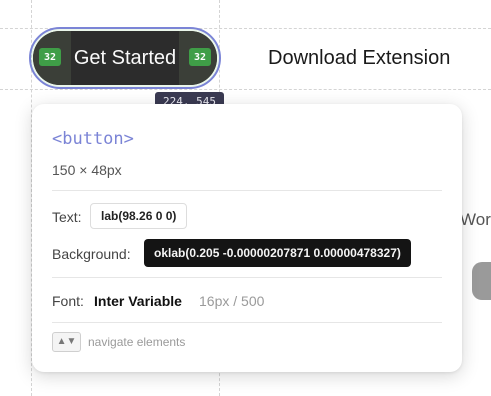 The width and height of the screenshot is (491, 396). Describe the element at coordinates (481, 281) in the screenshot. I see `background-icon` at that location.